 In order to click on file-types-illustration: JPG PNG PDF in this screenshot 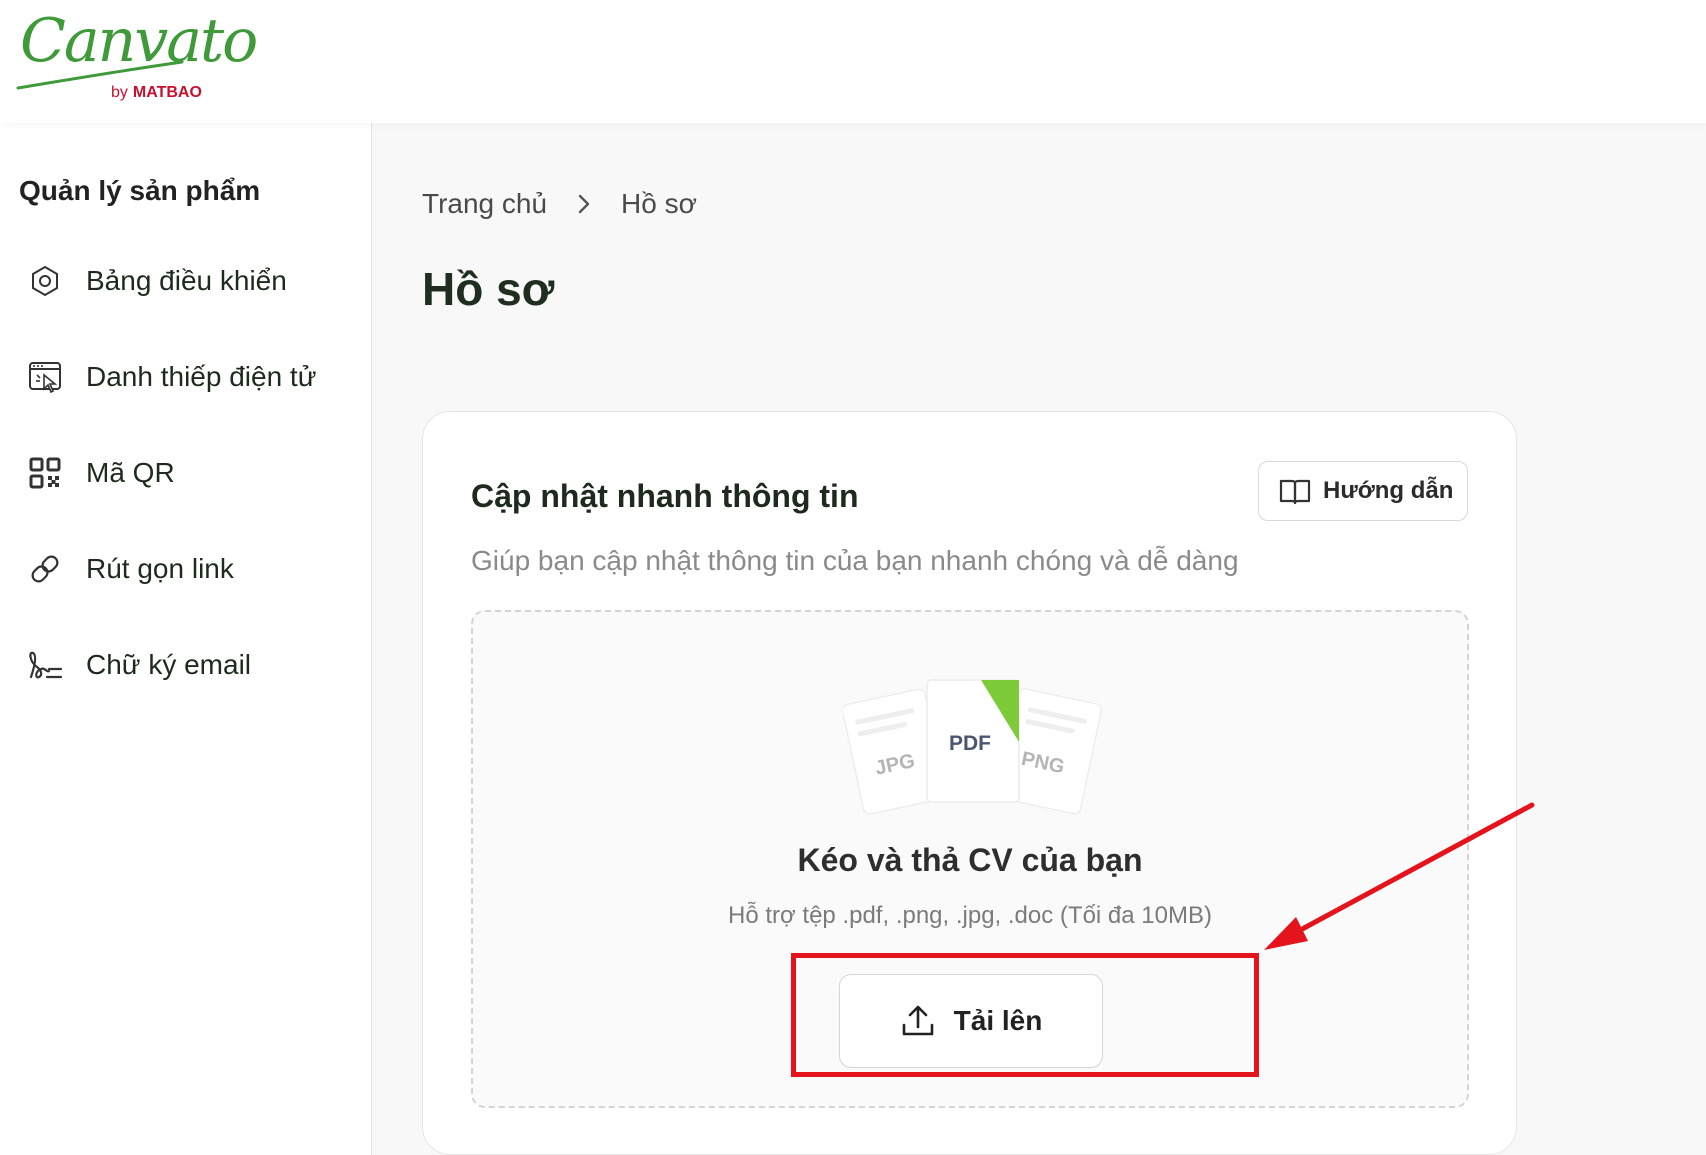, I will do `click(973, 747)`.